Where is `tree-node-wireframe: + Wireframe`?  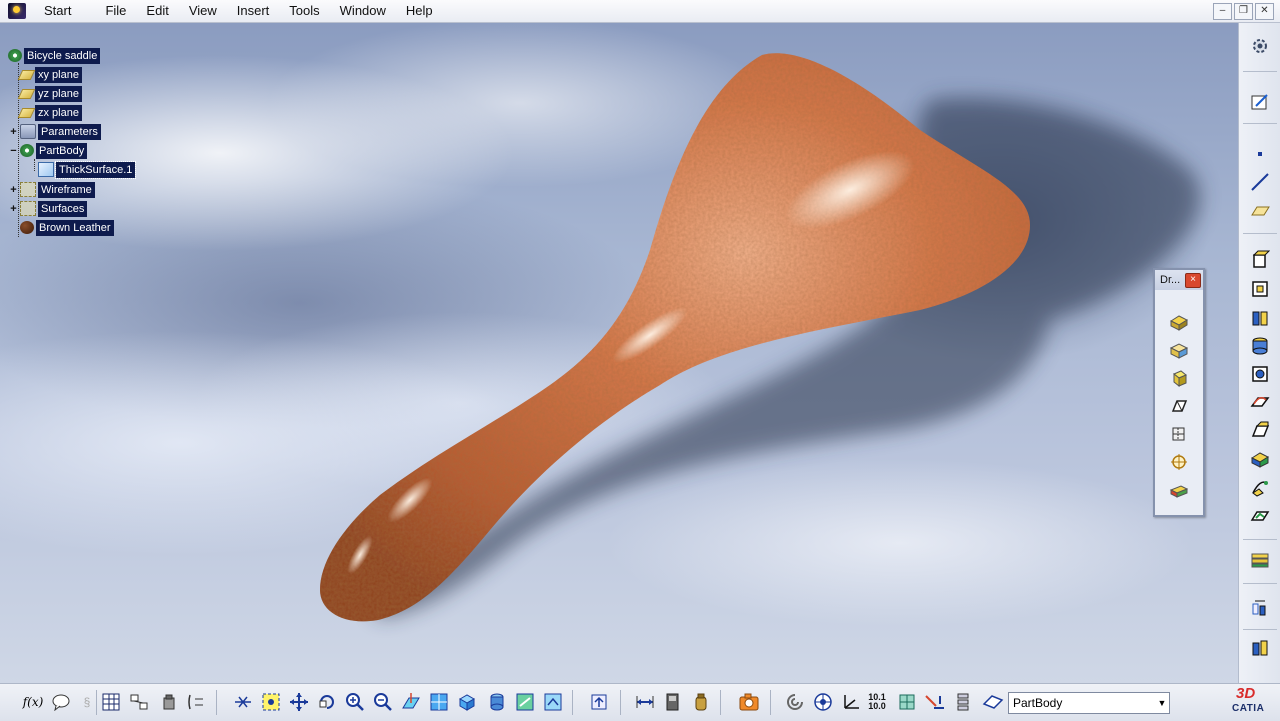
tree-node-wireframe: + Wireframe is located at coordinates (52, 189).